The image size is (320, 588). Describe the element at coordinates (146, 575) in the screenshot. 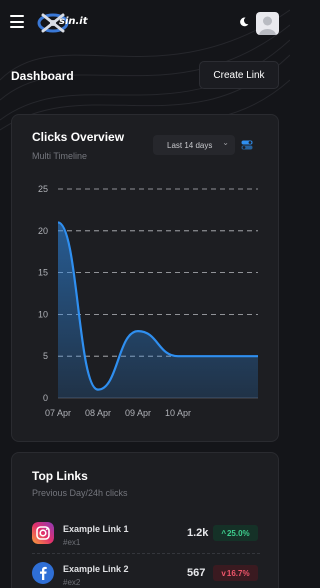

I see `link-row: Example Link 2 #ex2 567 v 16.7%` at that location.